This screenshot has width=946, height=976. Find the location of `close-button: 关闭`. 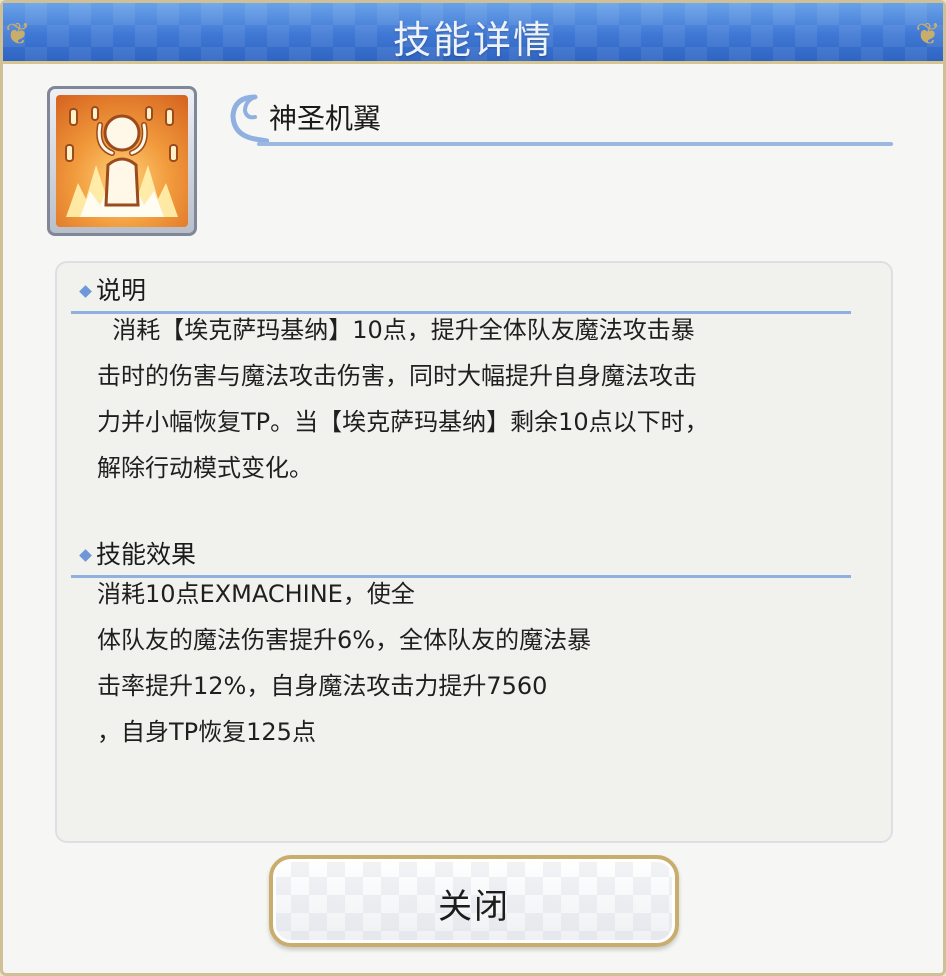

close-button: 关闭 is located at coordinates (474, 901).